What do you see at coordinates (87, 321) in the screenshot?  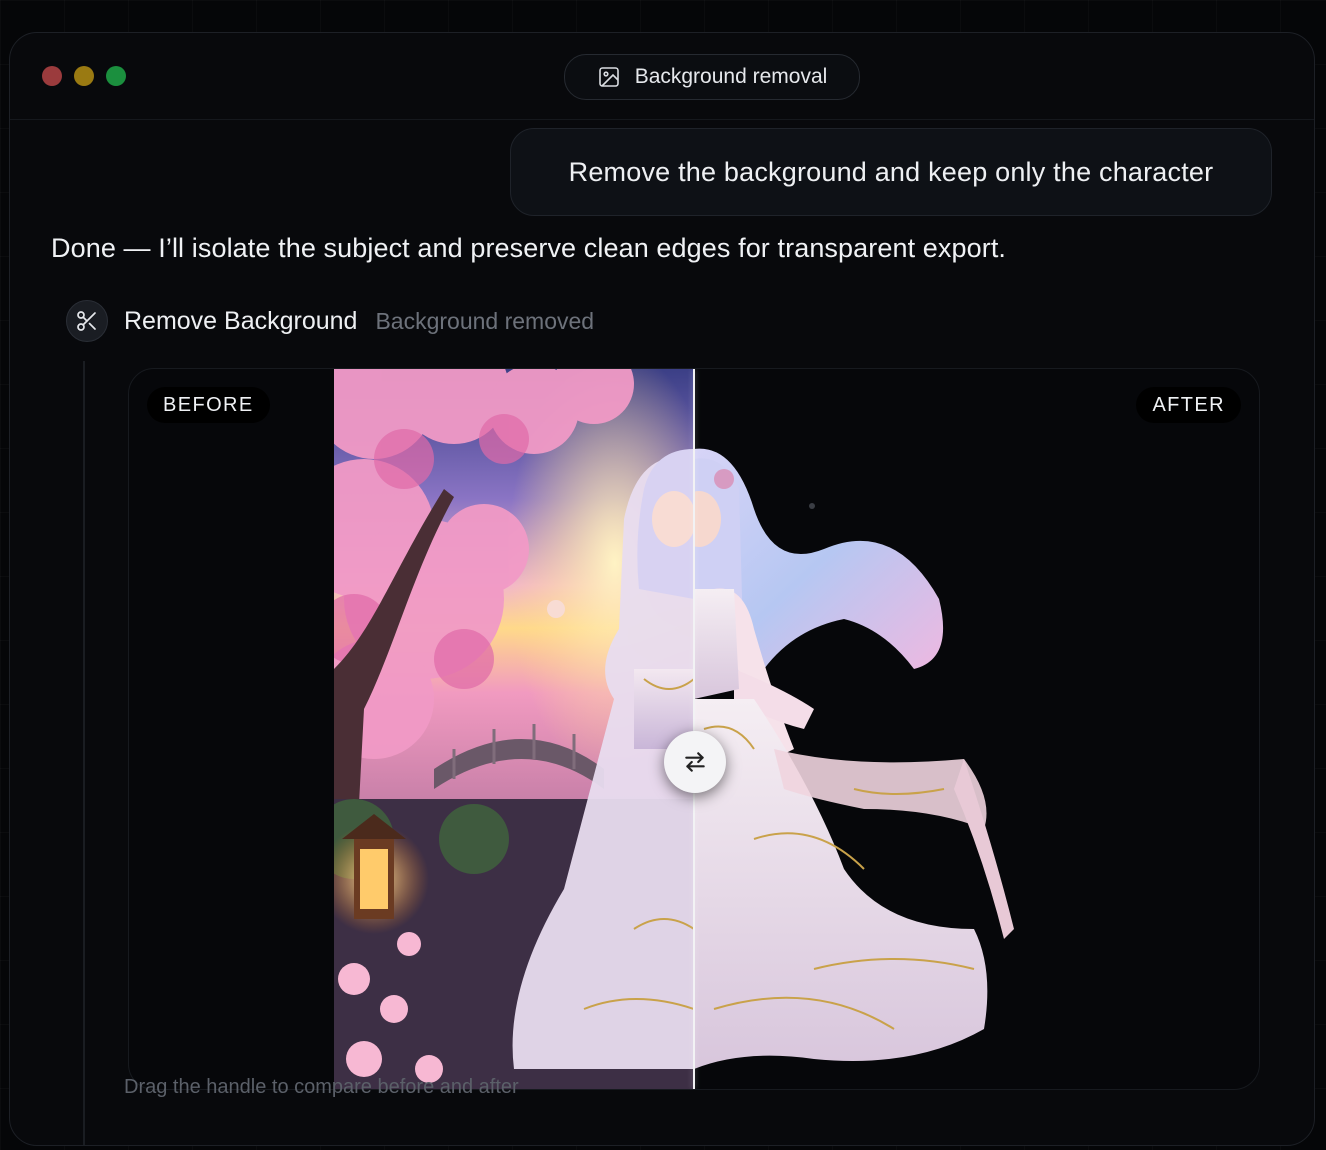 I see `scissors-icon` at bounding box center [87, 321].